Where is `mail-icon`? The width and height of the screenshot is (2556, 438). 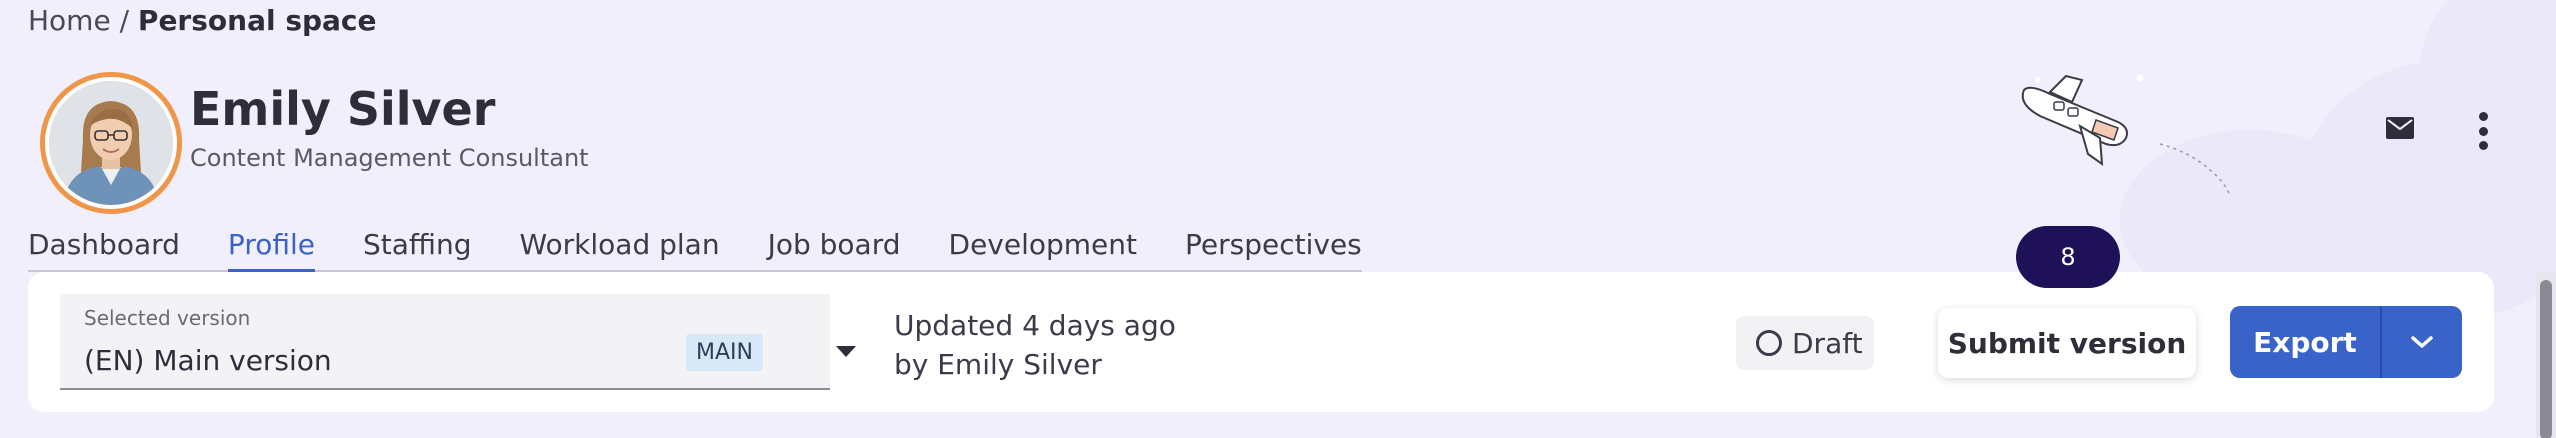 mail-icon is located at coordinates (2400, 128).